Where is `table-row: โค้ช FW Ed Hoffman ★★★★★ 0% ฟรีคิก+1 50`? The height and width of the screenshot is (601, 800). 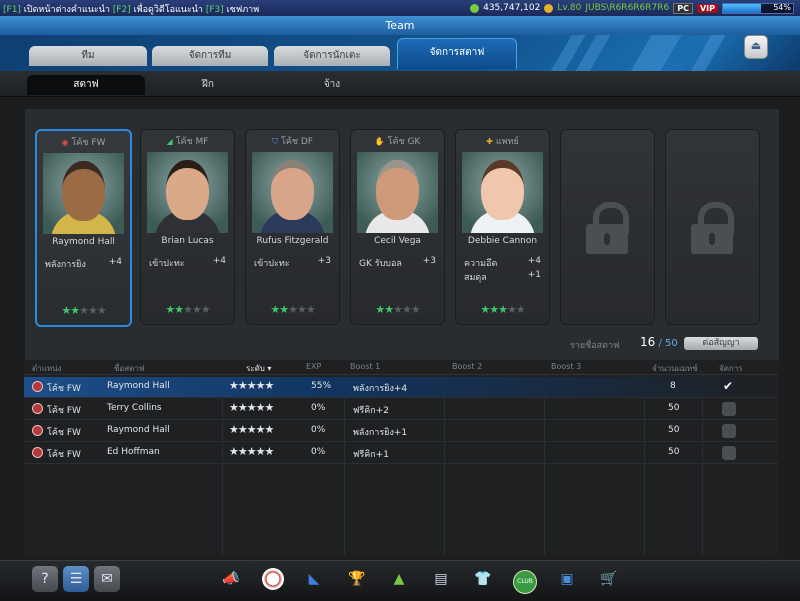
table-row: โค้ช FW Ed Hoffman ★★★★★ 0% ฟรีคิก+1 50 is located at coordinates (401, 453).